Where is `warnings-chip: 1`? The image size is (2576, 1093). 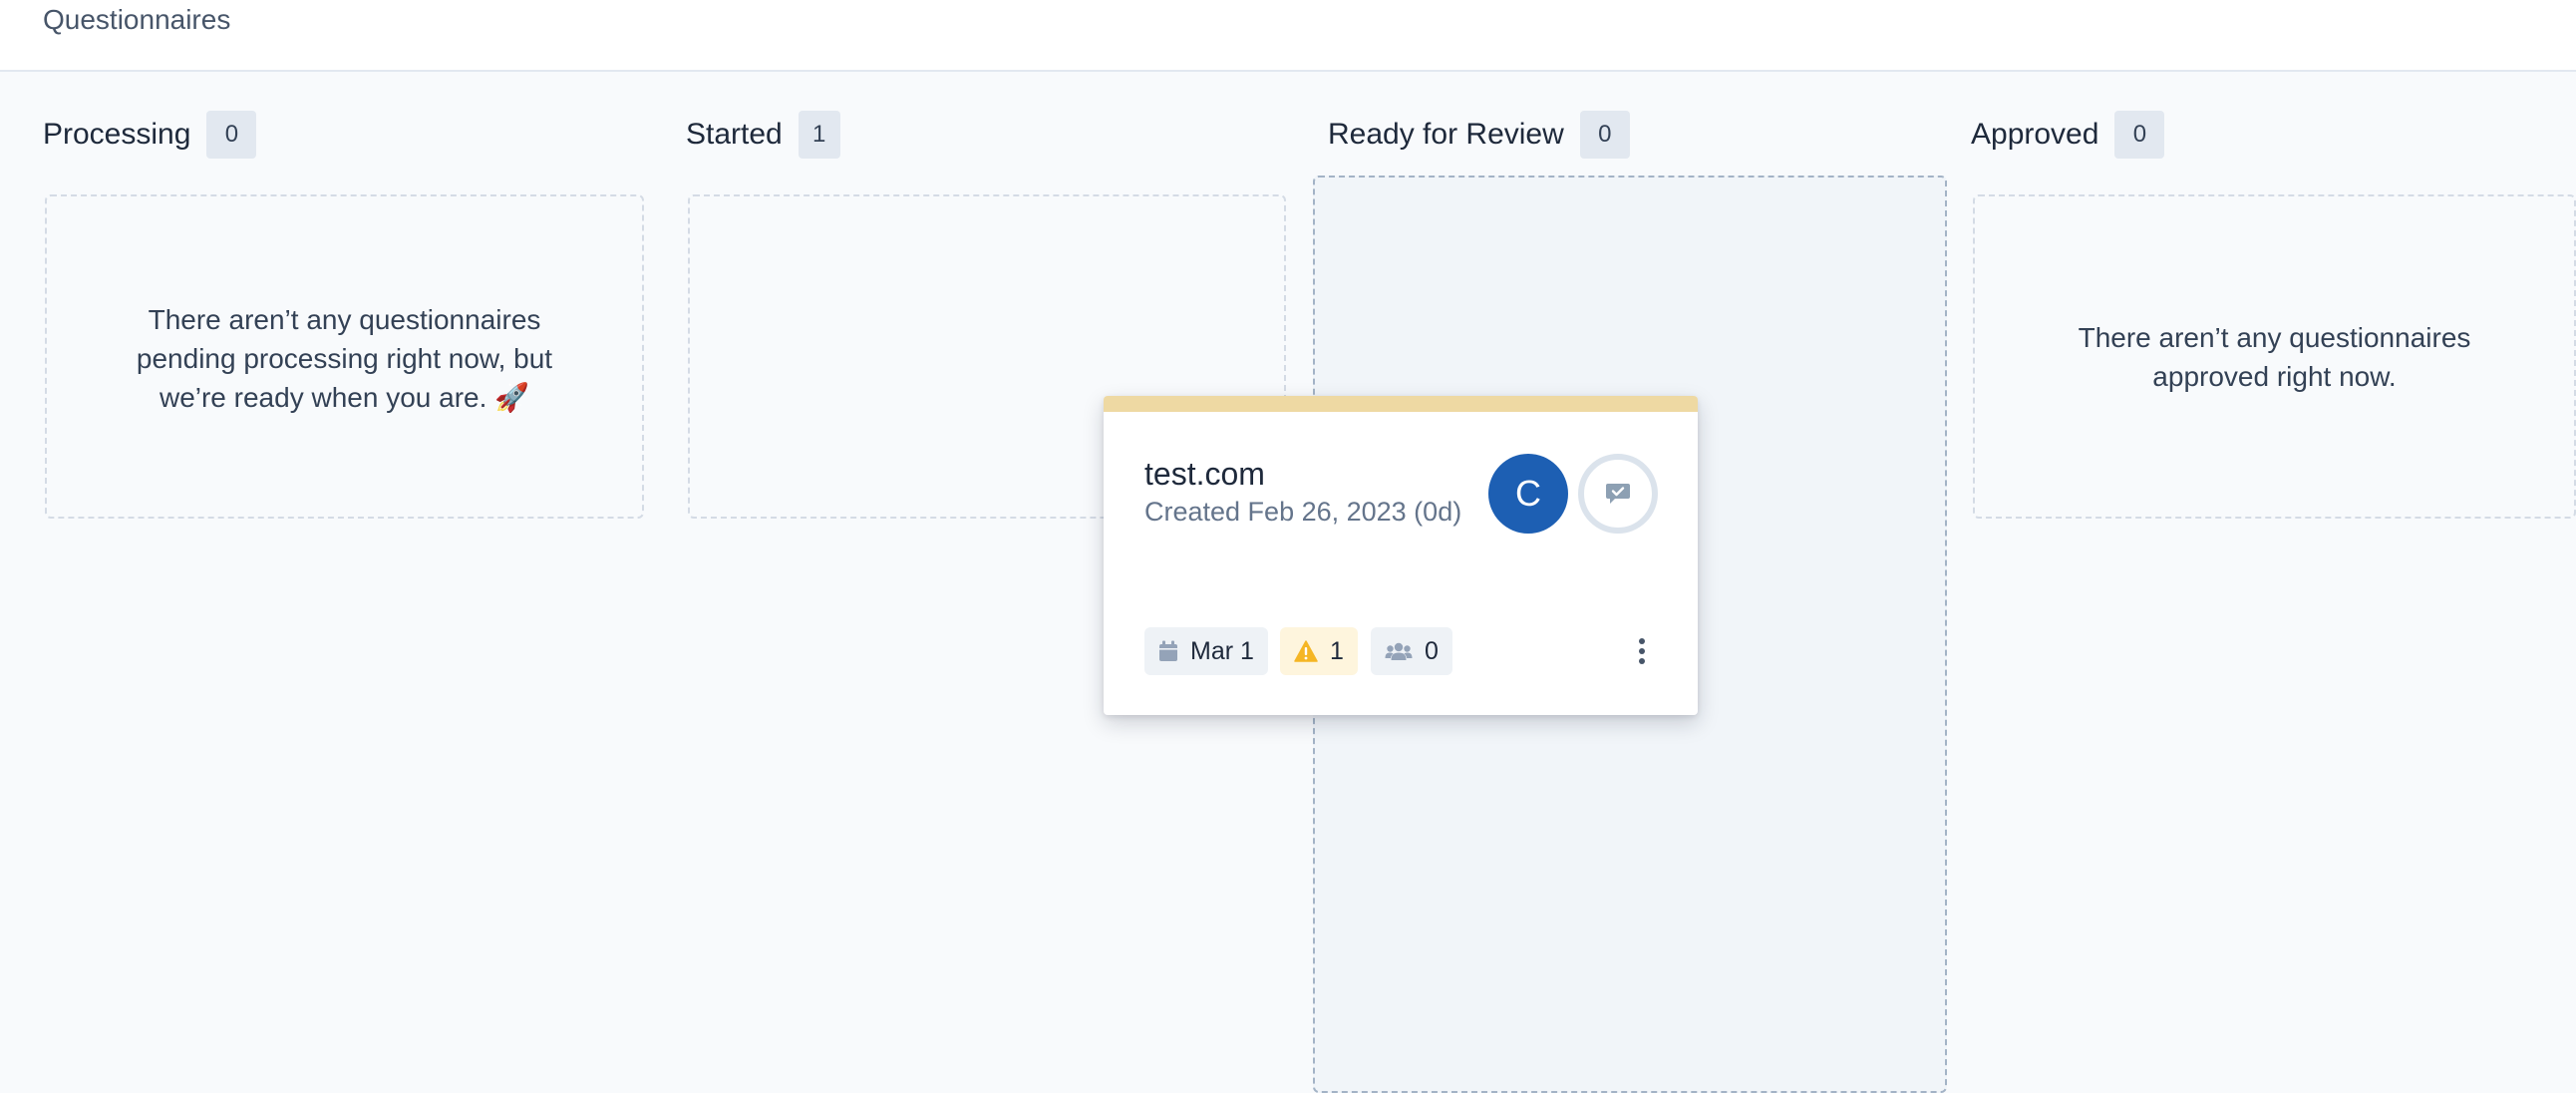 warnings-chip: 1 is located at coordinates (1319, 651).